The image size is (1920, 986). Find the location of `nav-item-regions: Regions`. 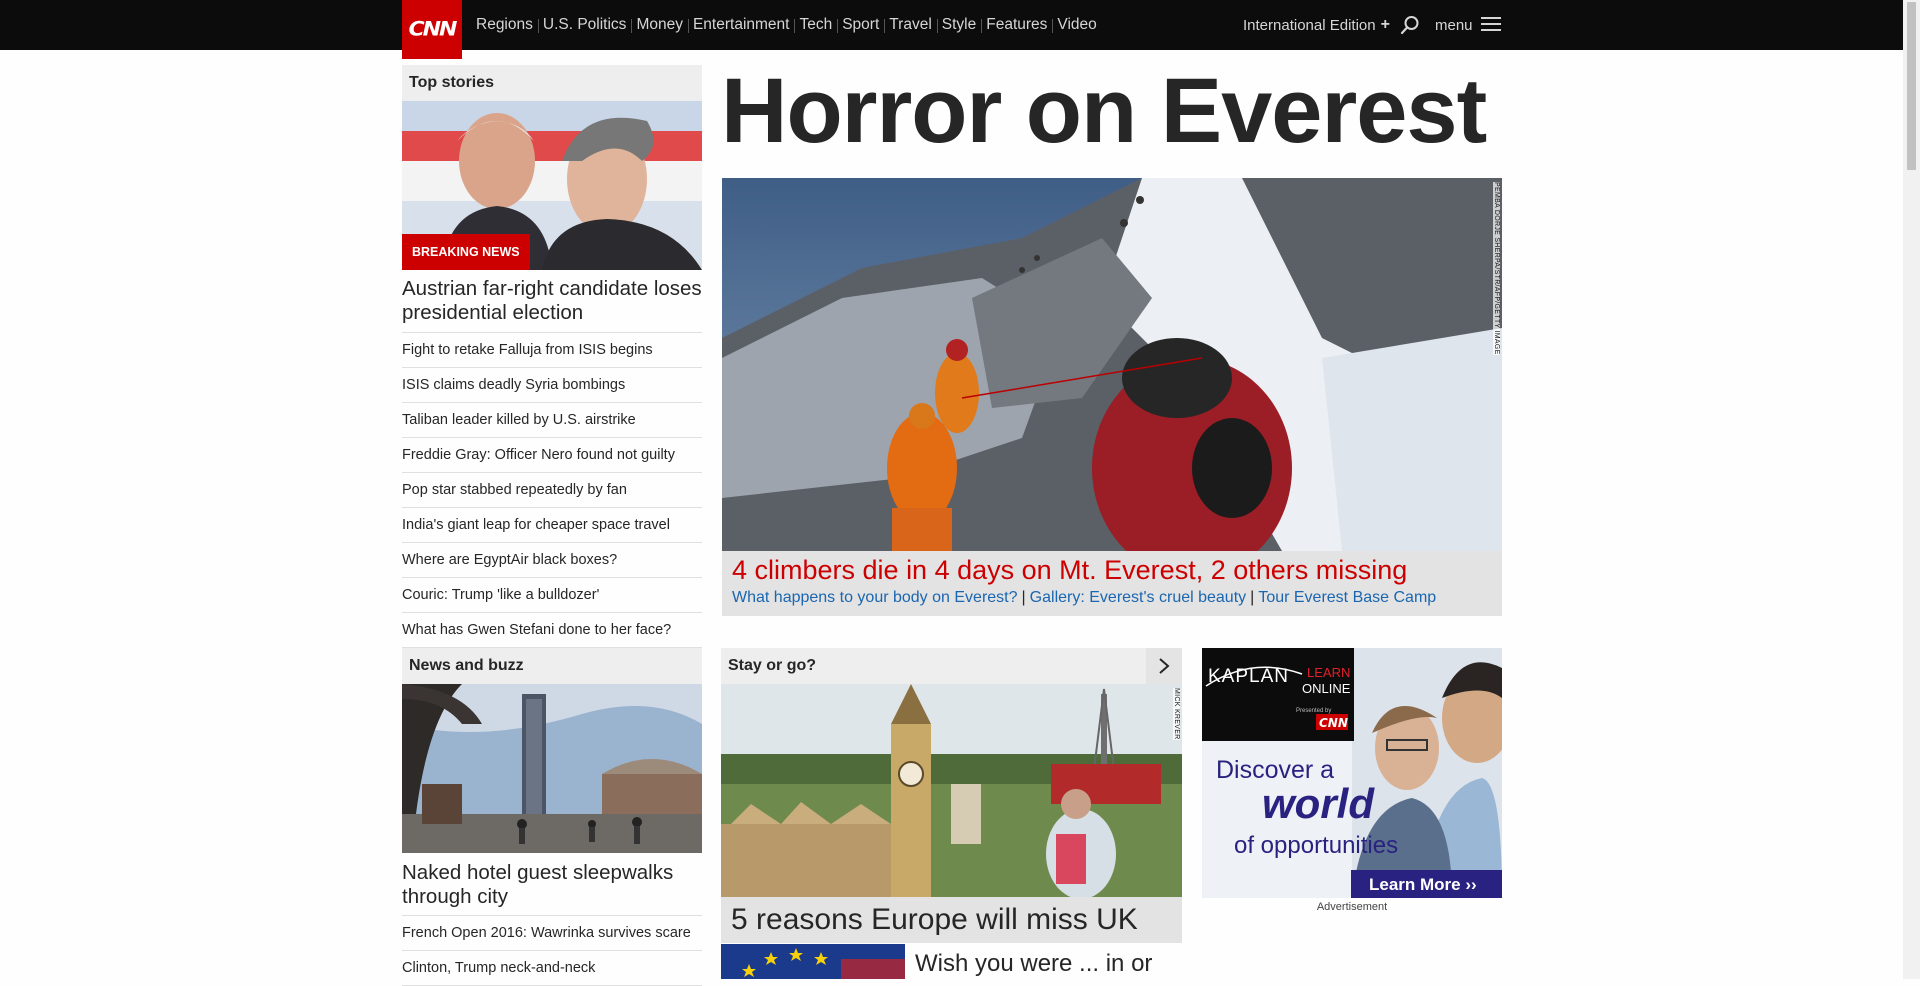

nav-item-regions: Regions is located at coordinates (504, 25).